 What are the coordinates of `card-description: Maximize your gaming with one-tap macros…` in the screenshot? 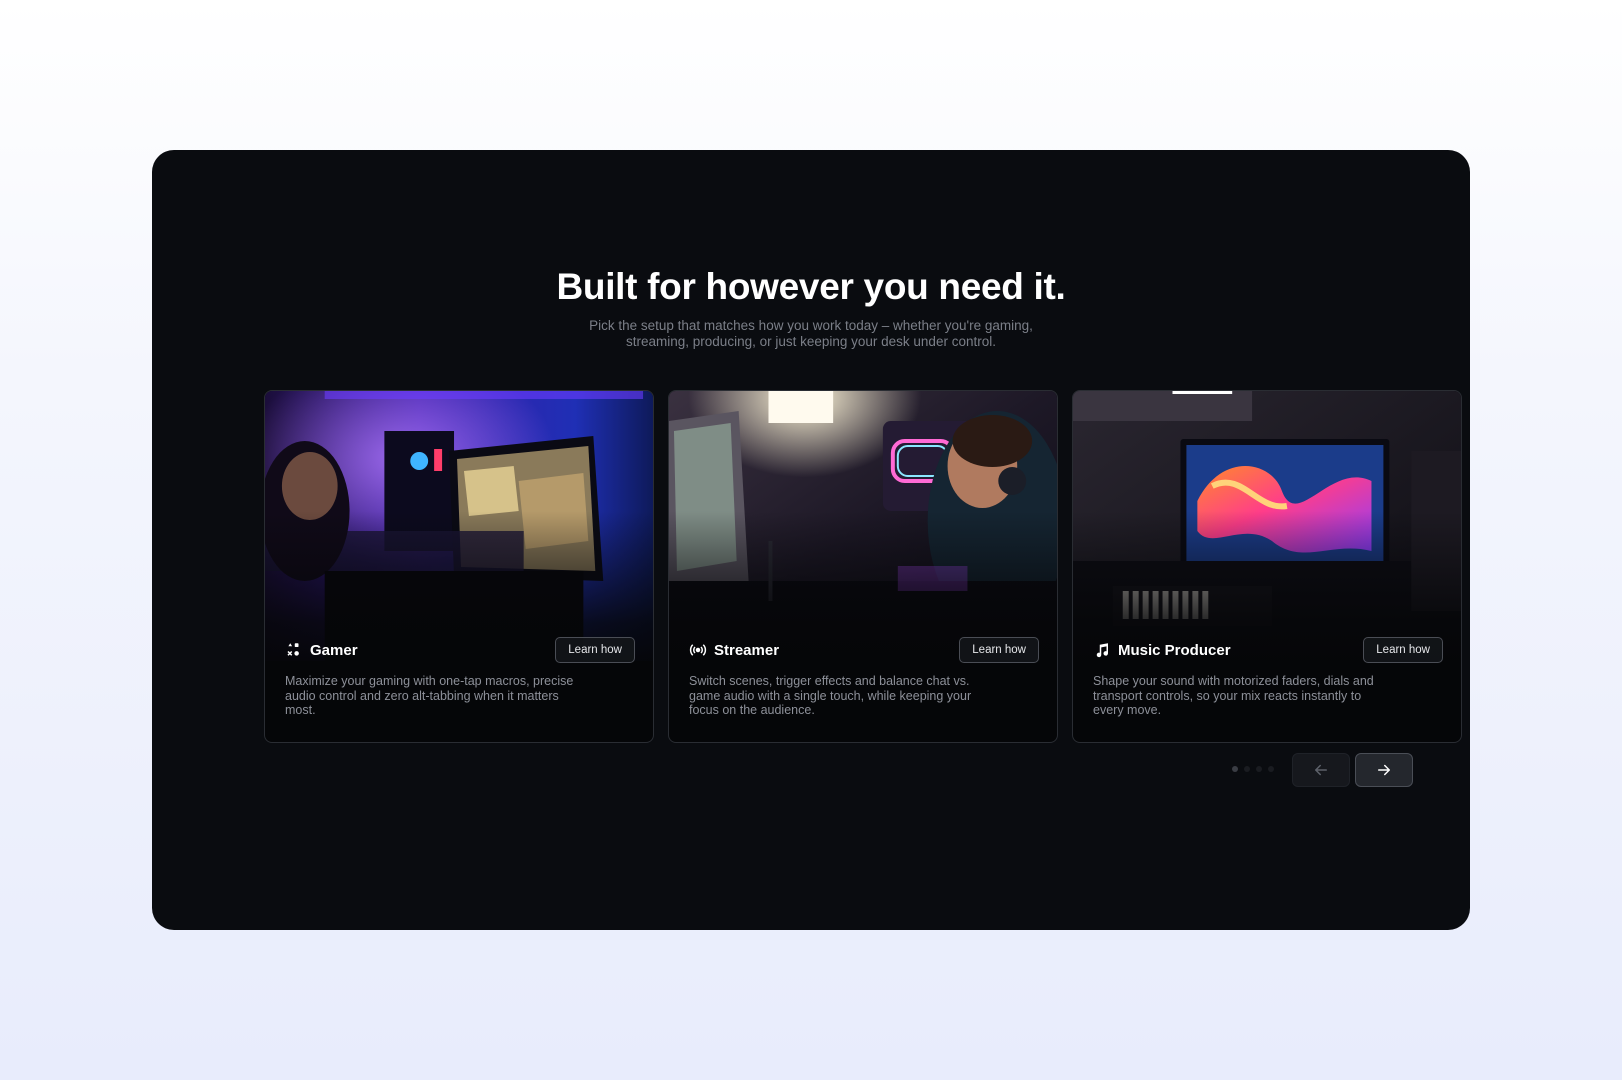 It's located at (429, 695).